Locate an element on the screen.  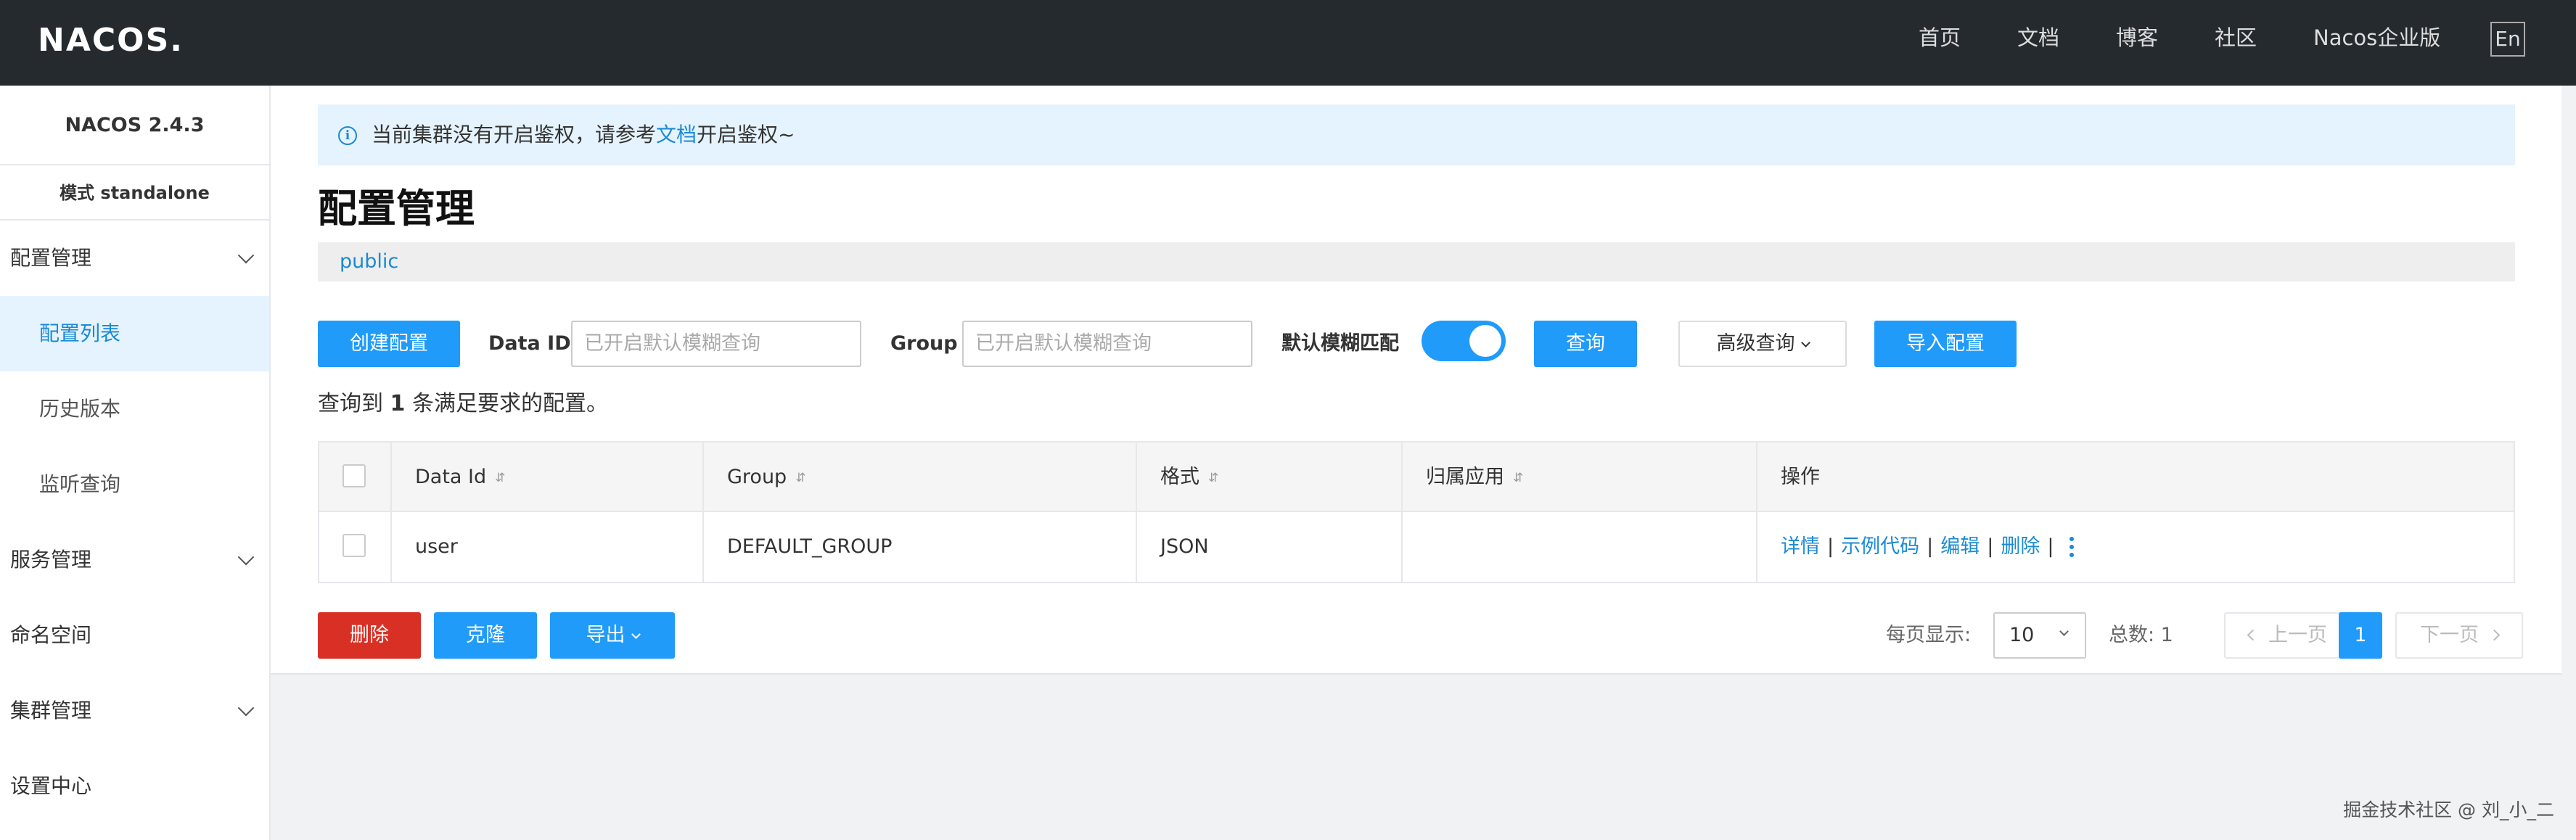
query-button: 查询 is located at coordinates (1585, 344).